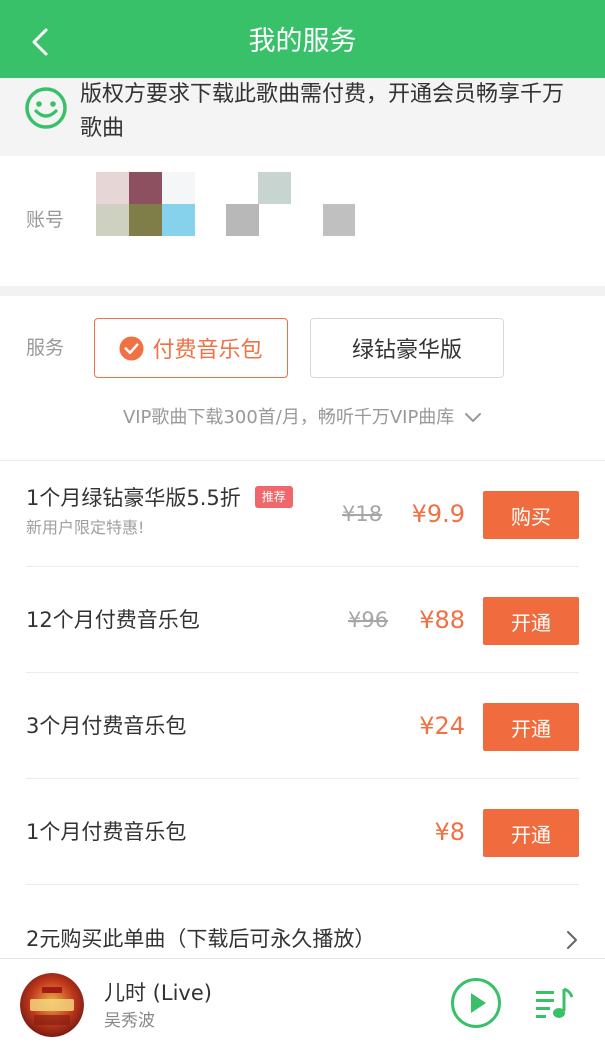 This screenshot has width=605, height=1043. I want to click on plan-price: ¥88, so click(442, 620).